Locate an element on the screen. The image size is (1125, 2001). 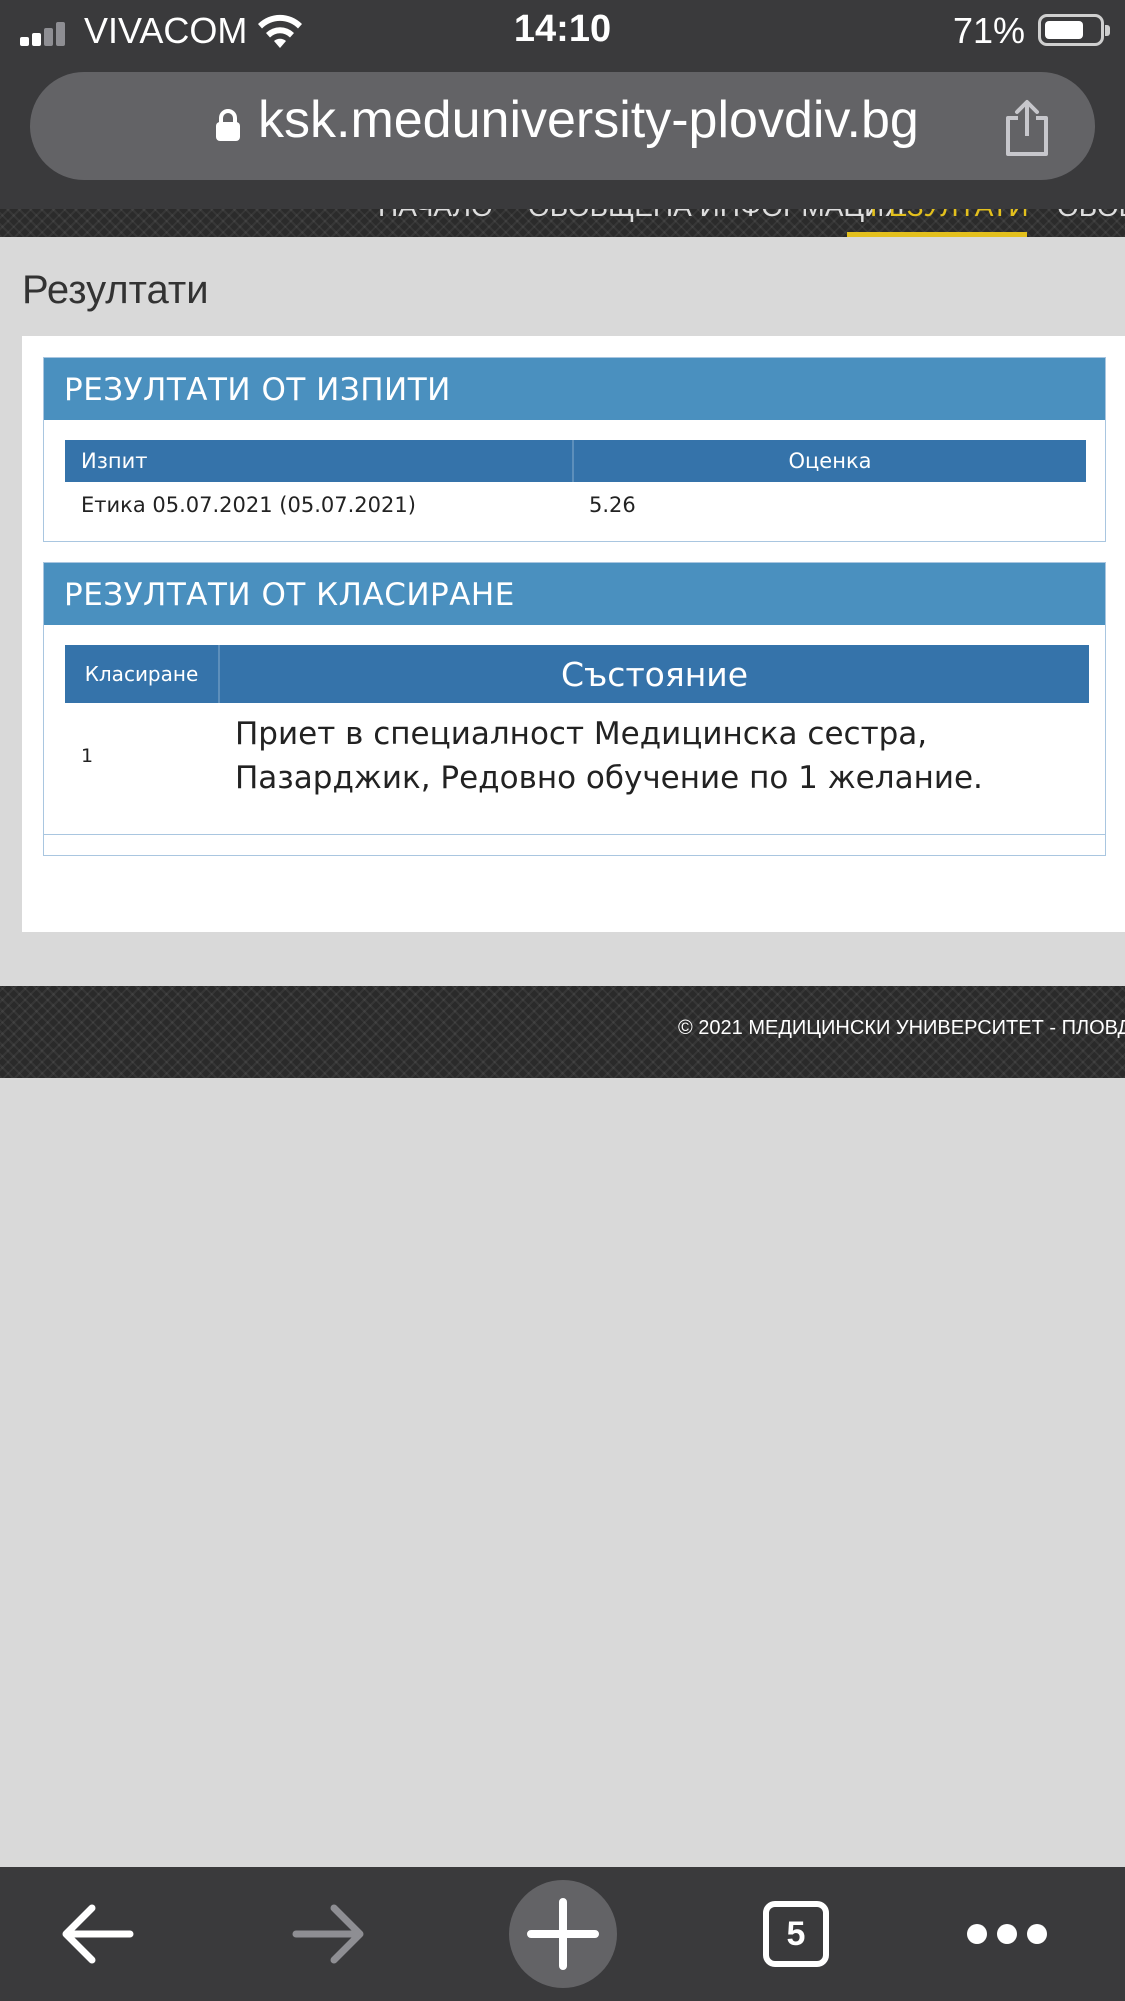
exam-name-cell: Етика 05.07.2021 (05.07.2021) is located at coordinates (248, 505).